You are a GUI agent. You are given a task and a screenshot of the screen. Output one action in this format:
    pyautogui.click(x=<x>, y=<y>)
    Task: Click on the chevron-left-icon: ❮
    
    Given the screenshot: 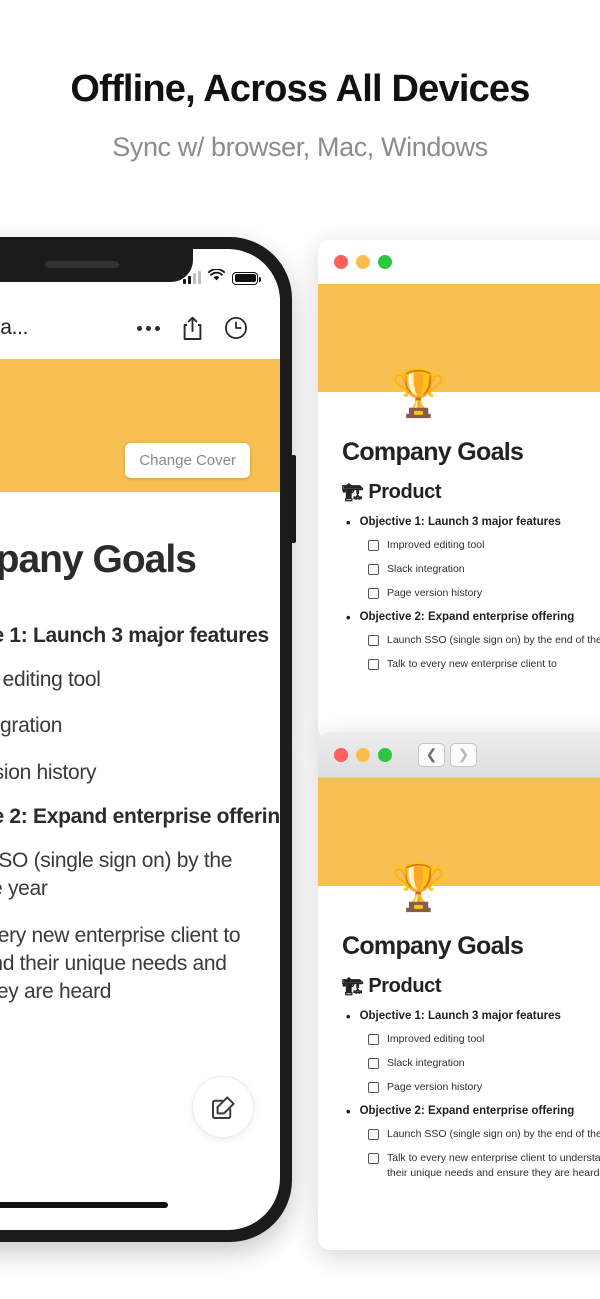 What is the action you would take?
    pyautogui.click(x=431, y=754)
    